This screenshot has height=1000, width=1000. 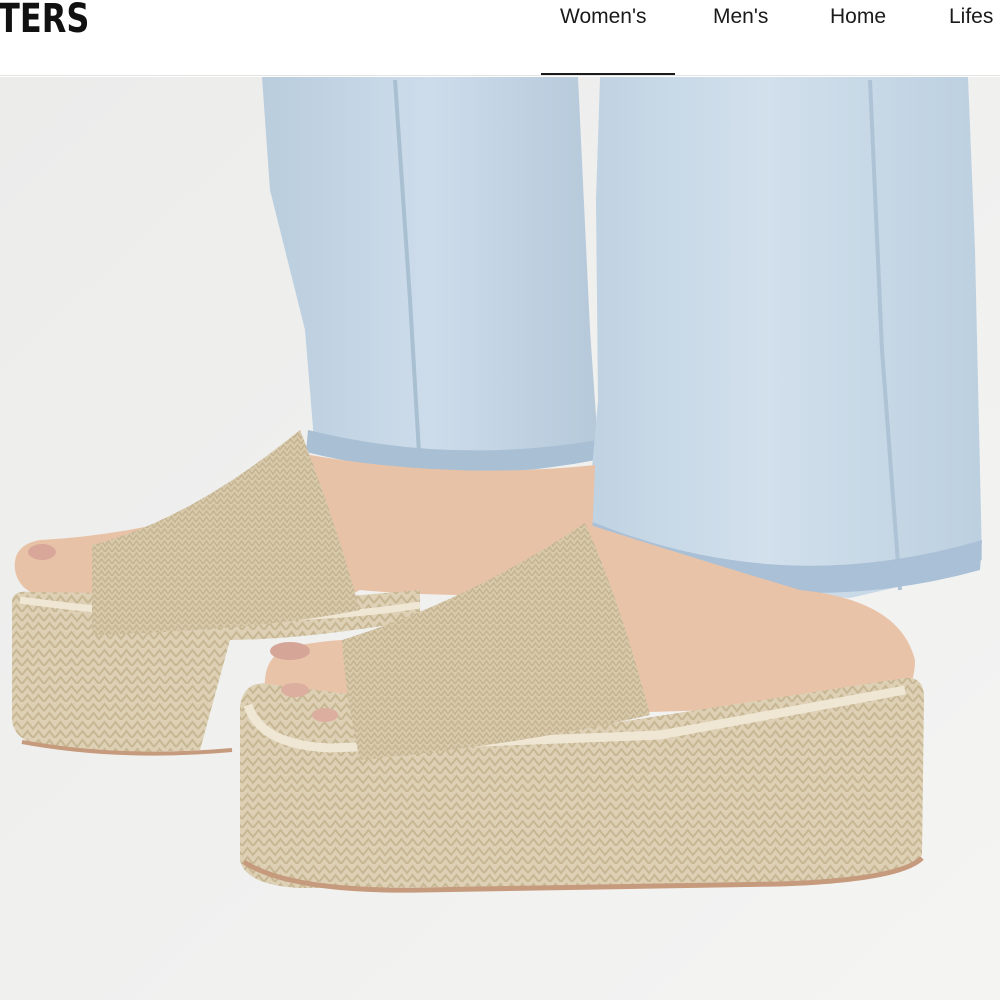 I want to click on nav-item-womens: Women's, so click(x=603, y=17).